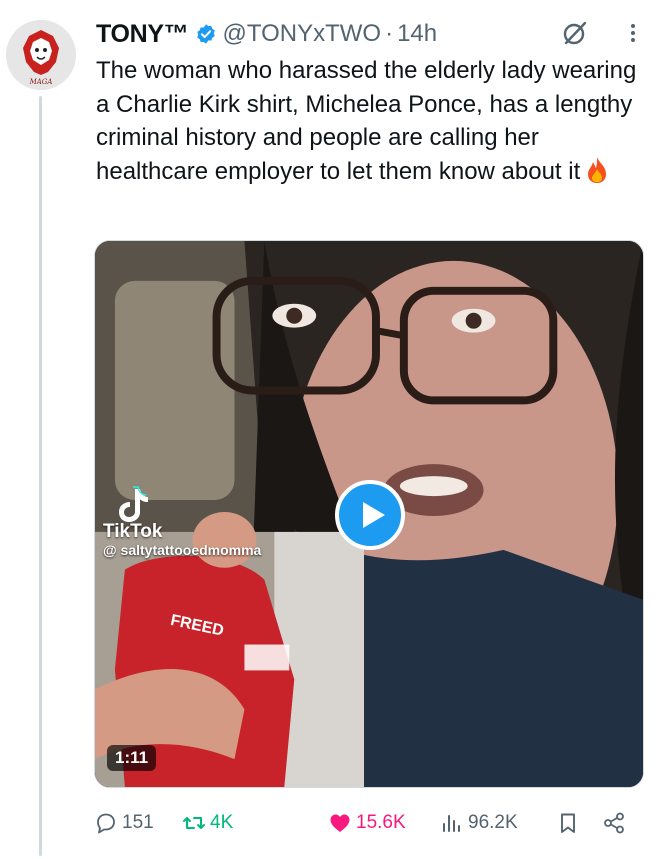 The height and width of the screenshot is (859, 664). Describe the element at coordinates (381, 822) in the screenshot. I see `like-count: 15.6K` at that location.